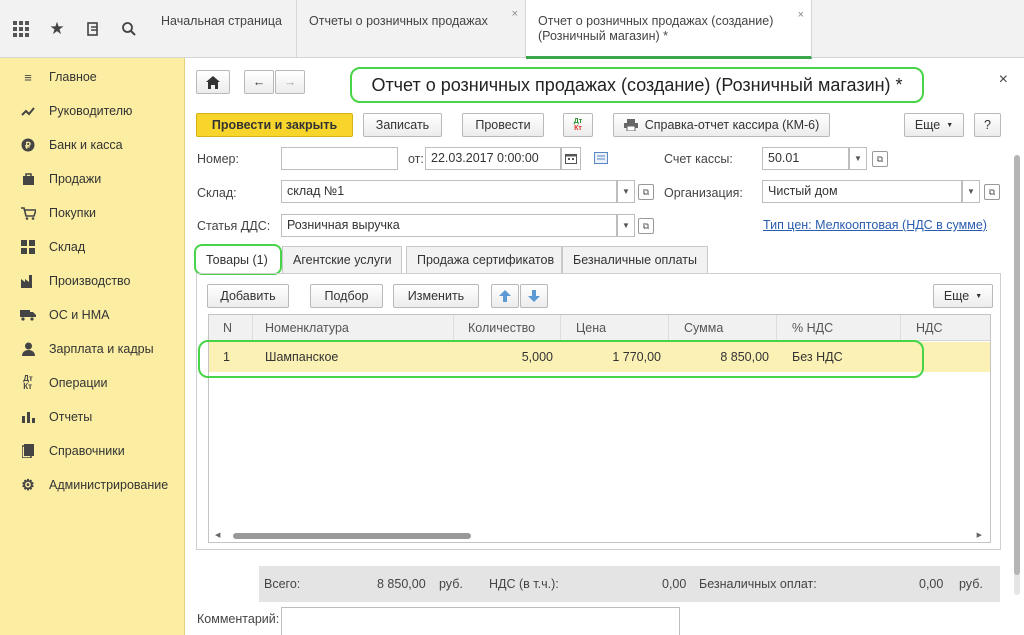 The width and height of the screenshot is (1024, 635). I want to click on warehouse-label: Склад:, so click(217, 193).